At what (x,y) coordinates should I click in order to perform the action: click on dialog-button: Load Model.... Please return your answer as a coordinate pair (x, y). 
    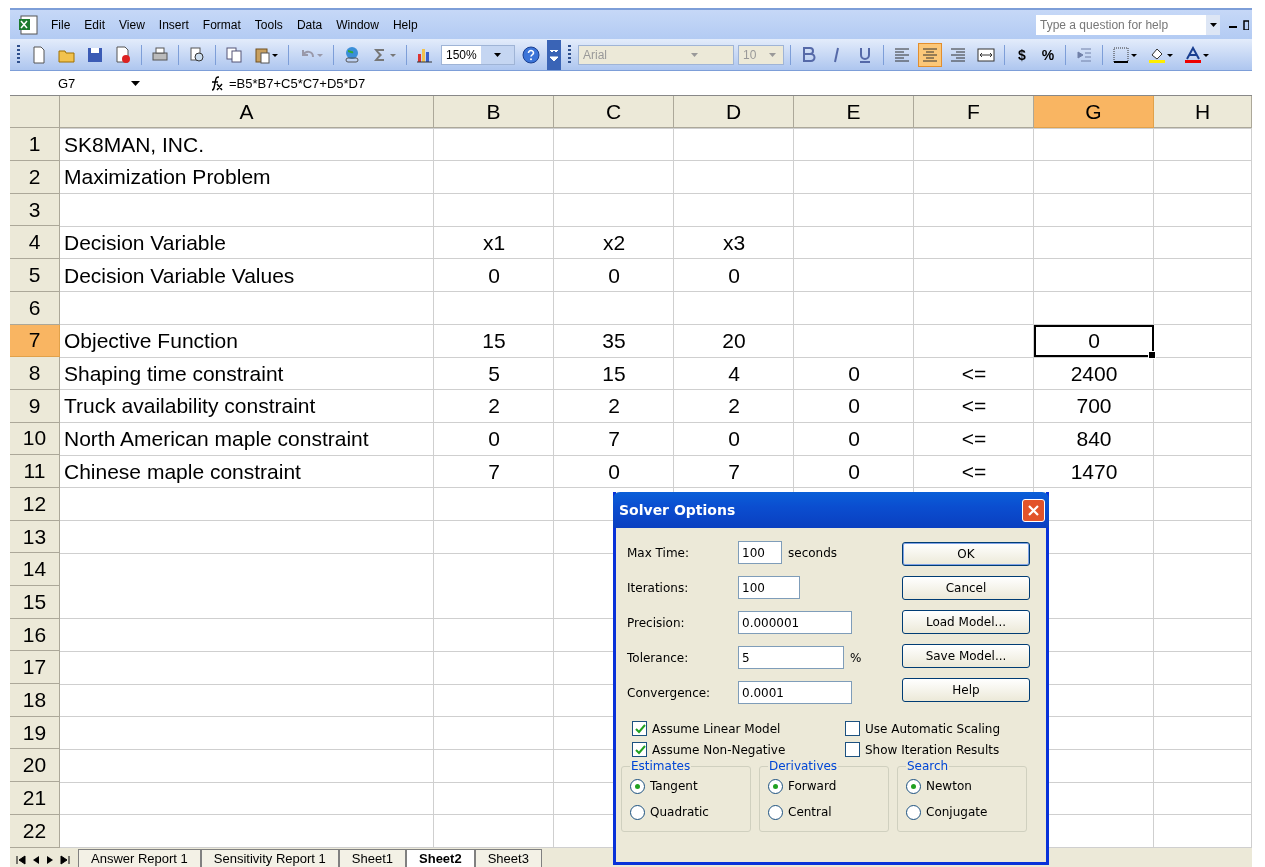
    Looking at the image, I should click on (966, 622).